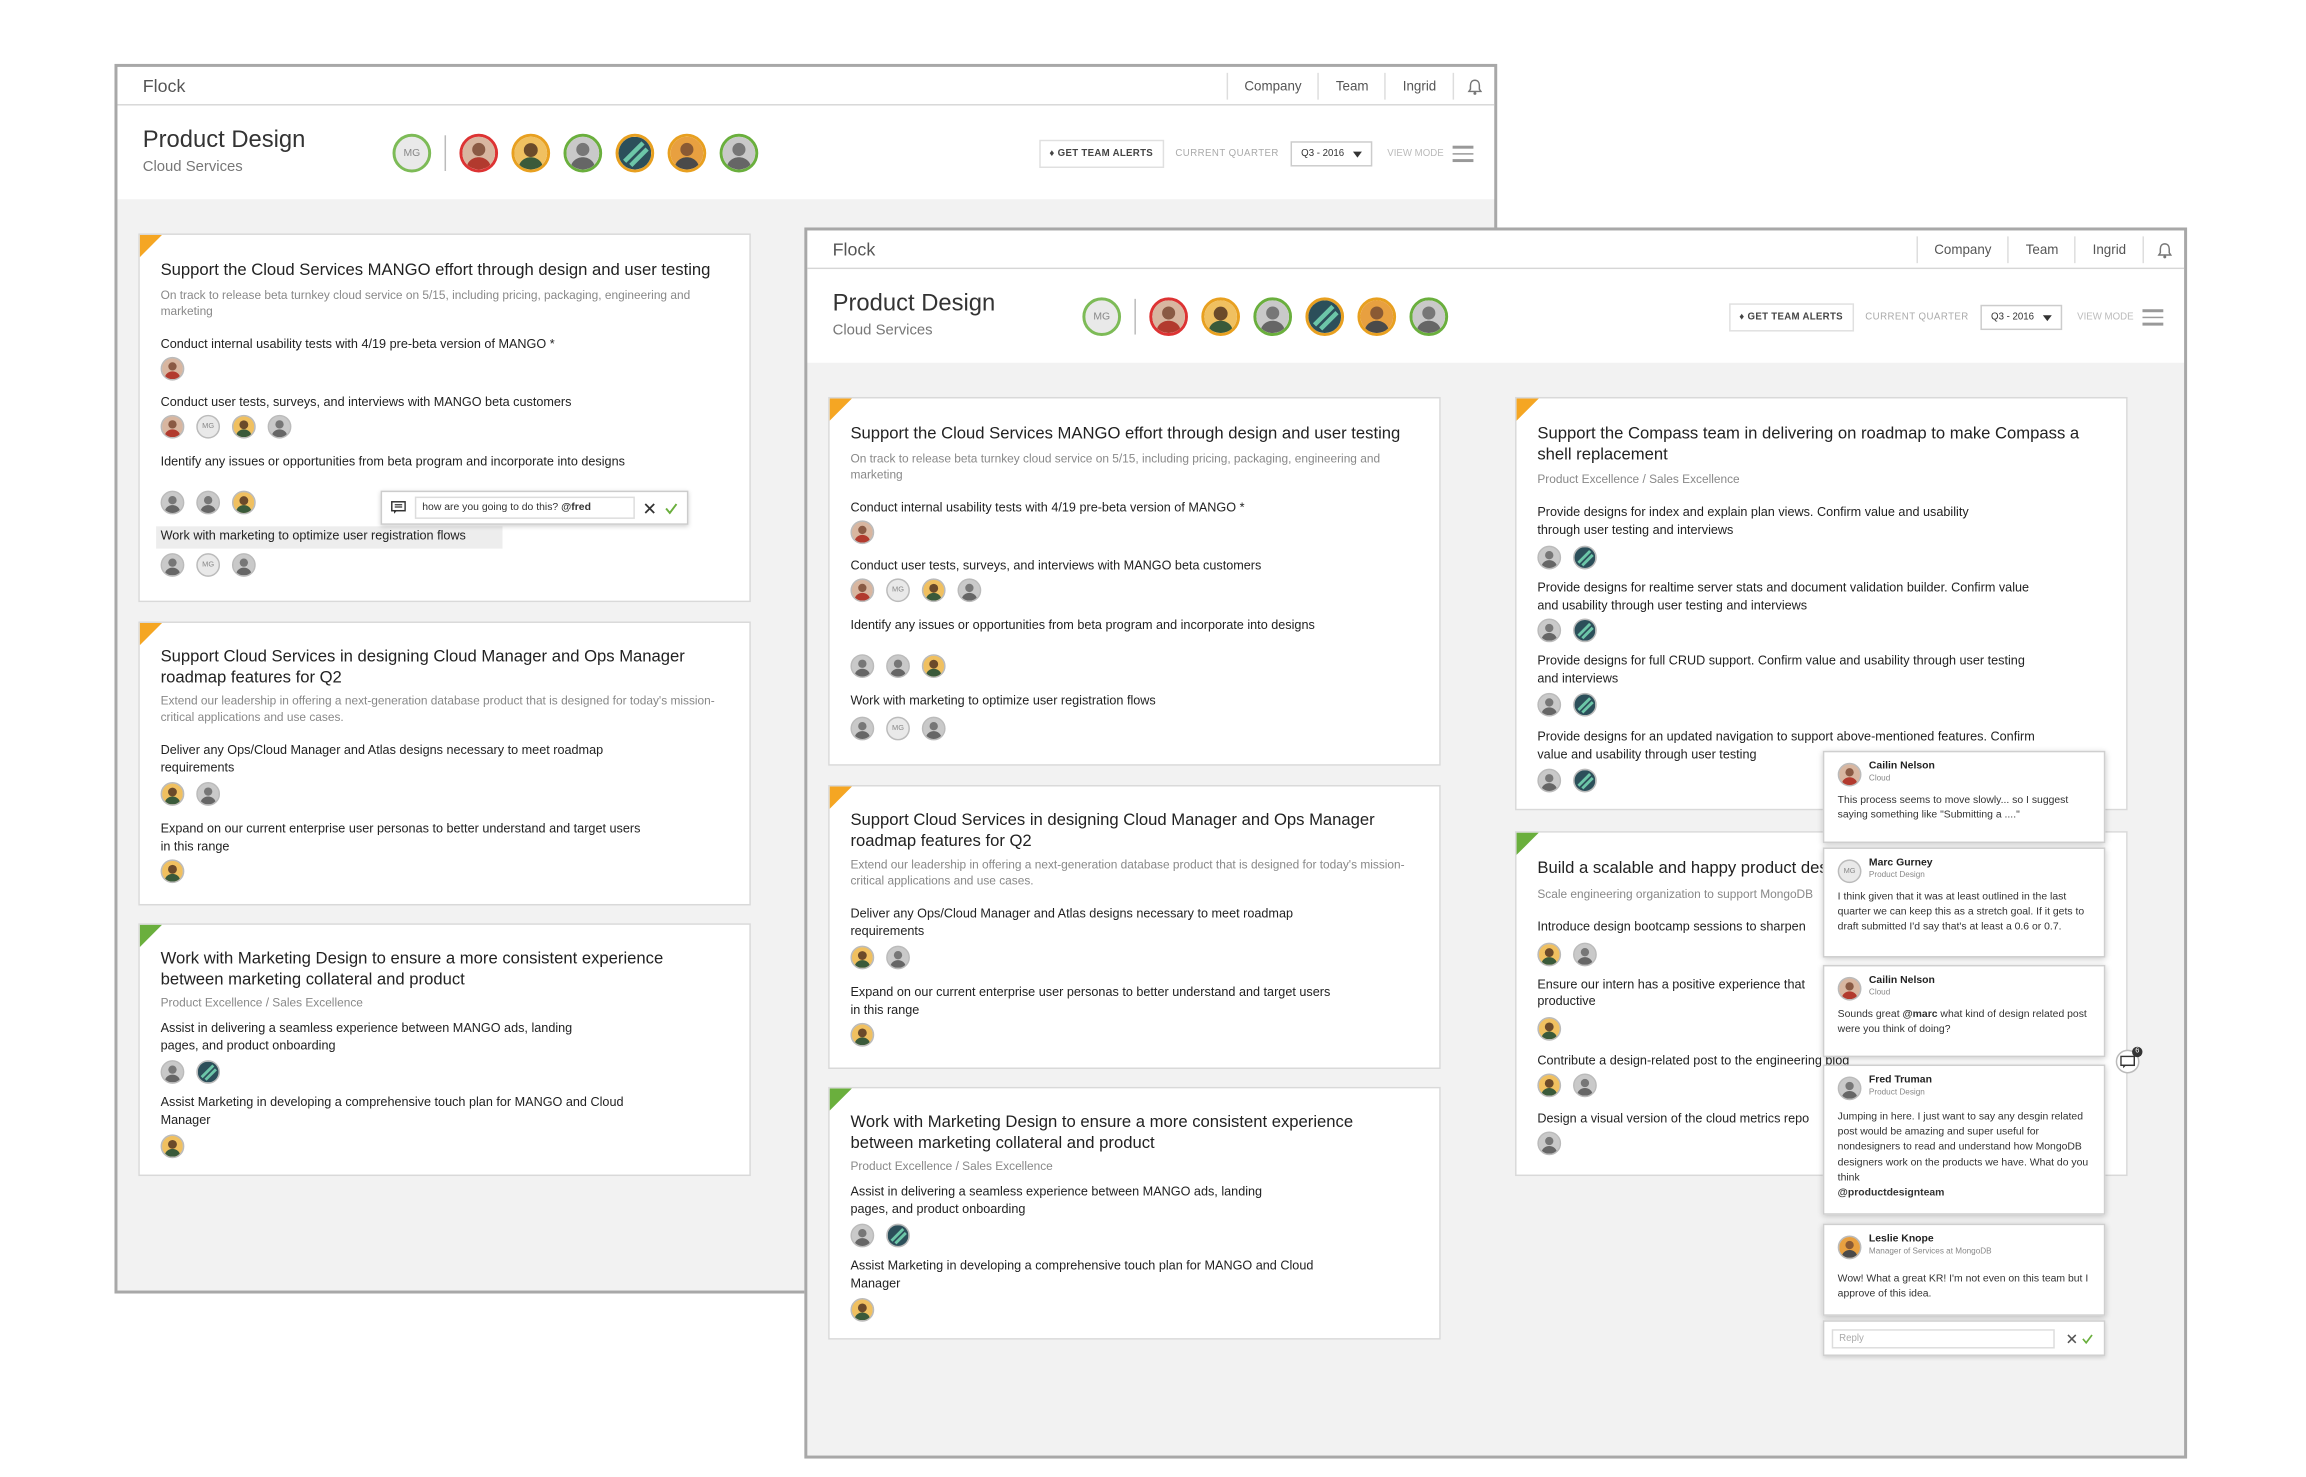 The height and width of the screenshot is (1477, 2306). I want to click on reply-input: Reply, so click(1943, 1339).